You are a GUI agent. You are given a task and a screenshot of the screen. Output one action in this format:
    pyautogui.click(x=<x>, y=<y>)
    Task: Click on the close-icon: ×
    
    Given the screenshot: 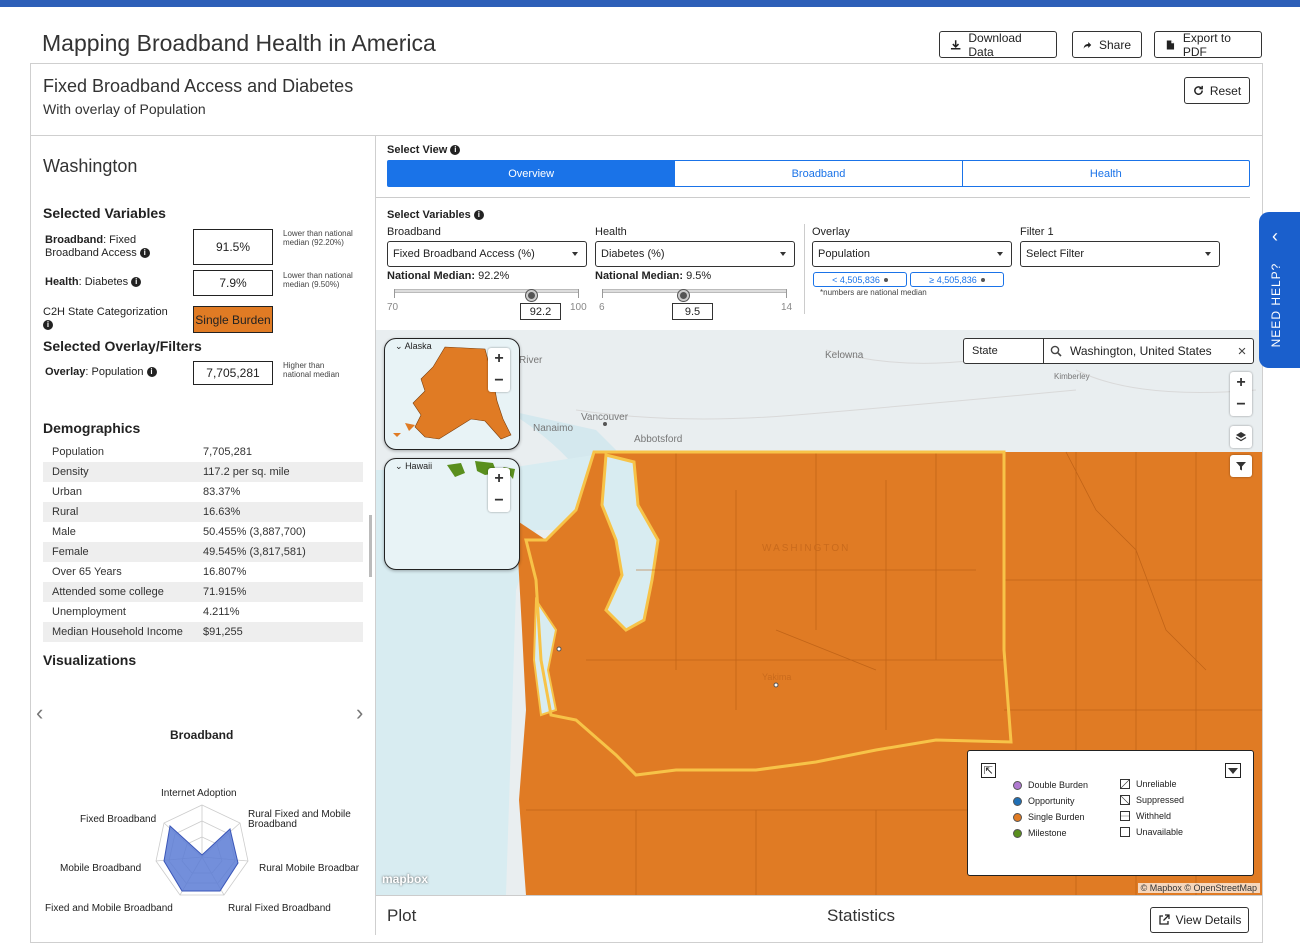 What is the action you would take?
    pyautogui.click(x=1242, y=351)
    